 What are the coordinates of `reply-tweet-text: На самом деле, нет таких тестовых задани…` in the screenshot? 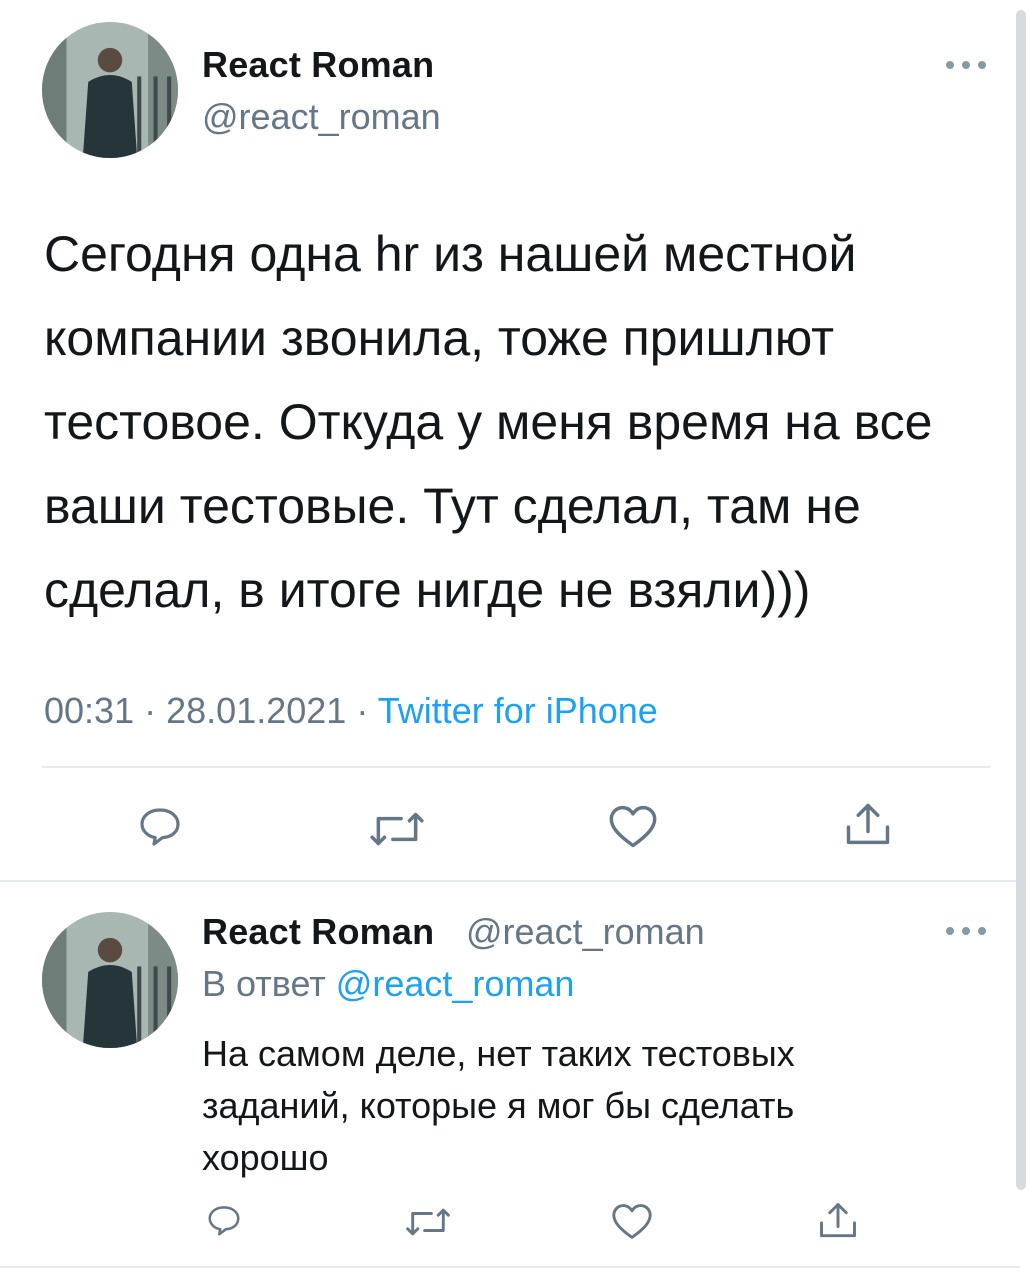 It's located at (498, 1105).